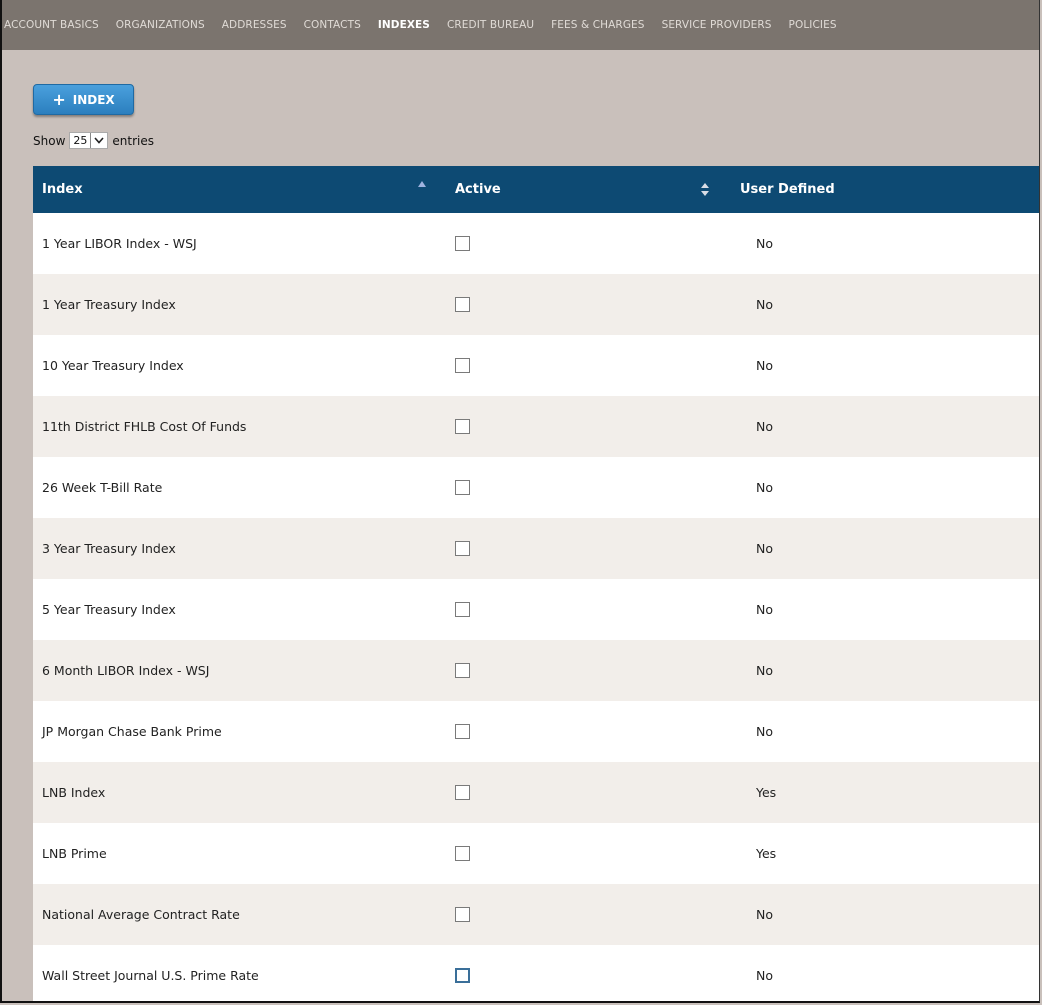 This screenshot has width=1042, height=1005. Describe the element at coordinates (422, 183) in the screenshot. I see `sort-ascending-icon` at that location.